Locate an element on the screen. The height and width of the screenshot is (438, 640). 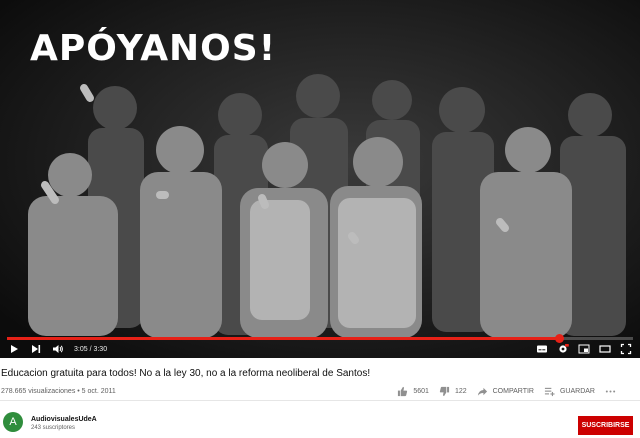
video-overlay-title: APÓYANOS! is located at coordinates (153, 48).